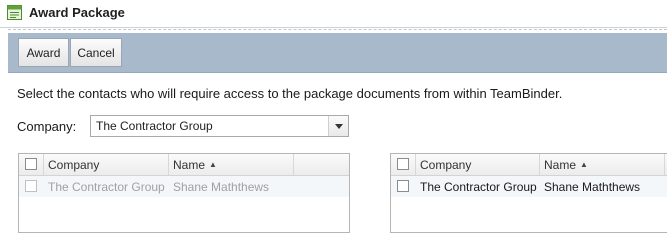 Image resolution: width=667 pixels, height=240 pixels. What do you see at coordinates (337, 29) in the screenshot?
I see `title-divider` at bounding box center [337, 29].